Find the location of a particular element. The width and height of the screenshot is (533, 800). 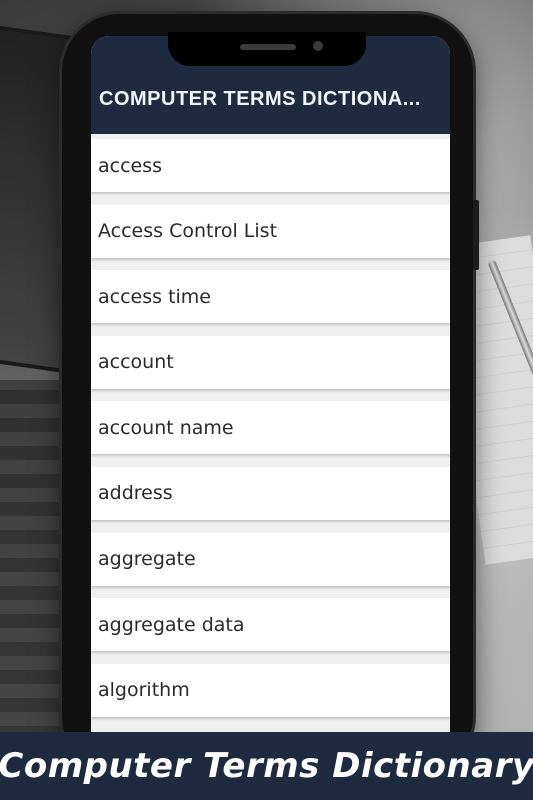

phone-side-button is located at coordinates (476, 235).